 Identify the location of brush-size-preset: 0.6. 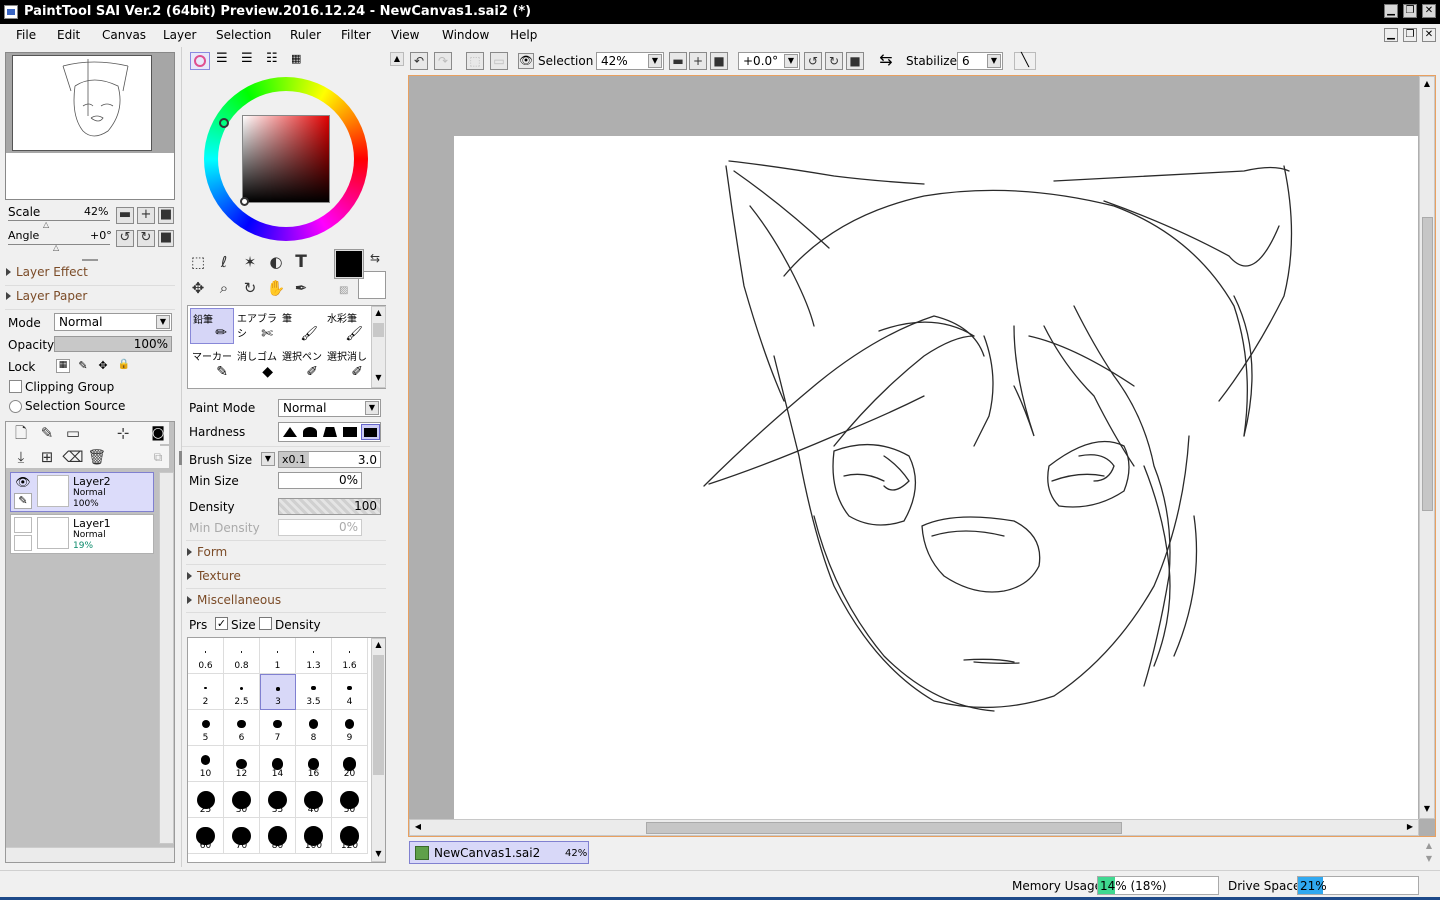
(206, 656).